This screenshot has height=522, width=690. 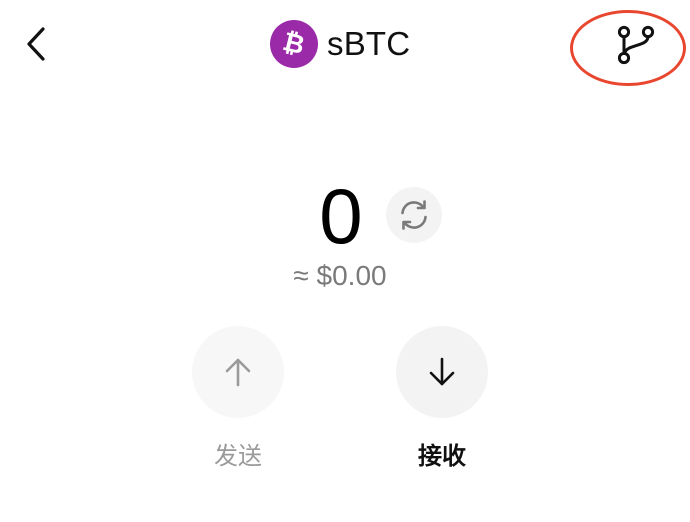 I want to click on send-action: 发送, so click(x=238, y=399).